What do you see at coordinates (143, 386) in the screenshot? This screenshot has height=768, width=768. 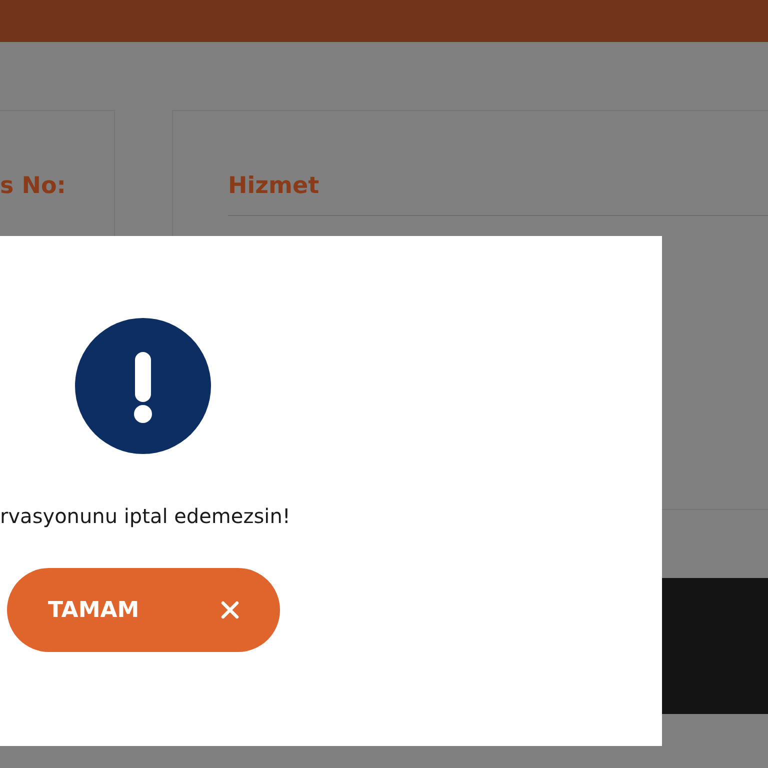 I see `exclamation-icon` at bounding box center [143, 386].